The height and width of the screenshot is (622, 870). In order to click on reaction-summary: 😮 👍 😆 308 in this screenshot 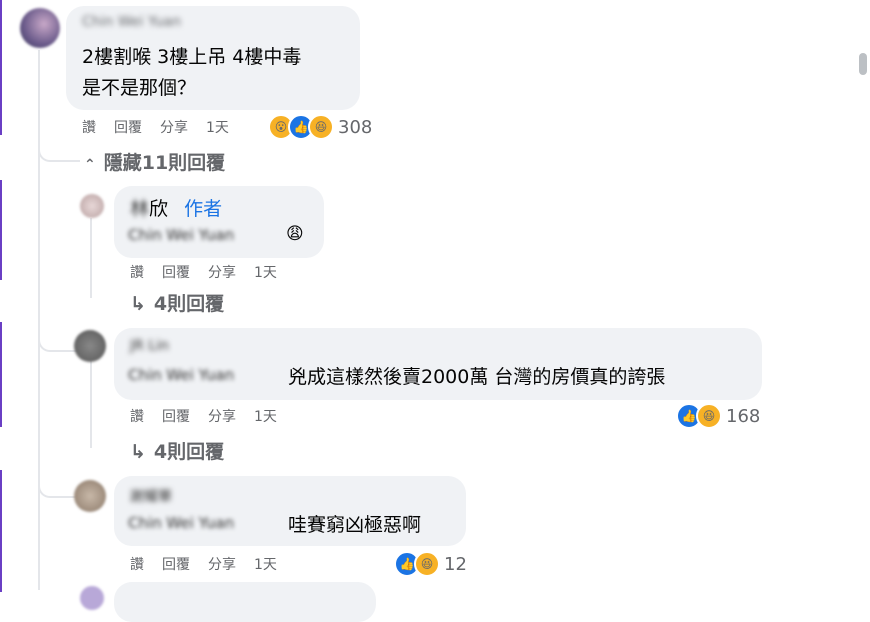, I will do `click(320, 127)`.